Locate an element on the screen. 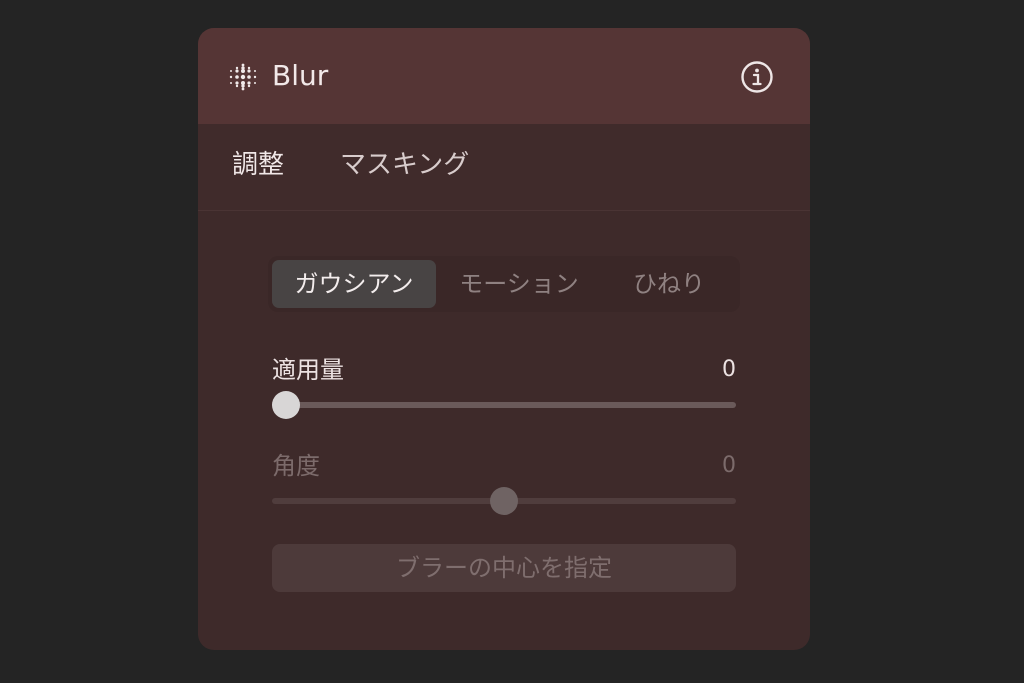  motion-option: モーション is located at coordinates (519, 284).